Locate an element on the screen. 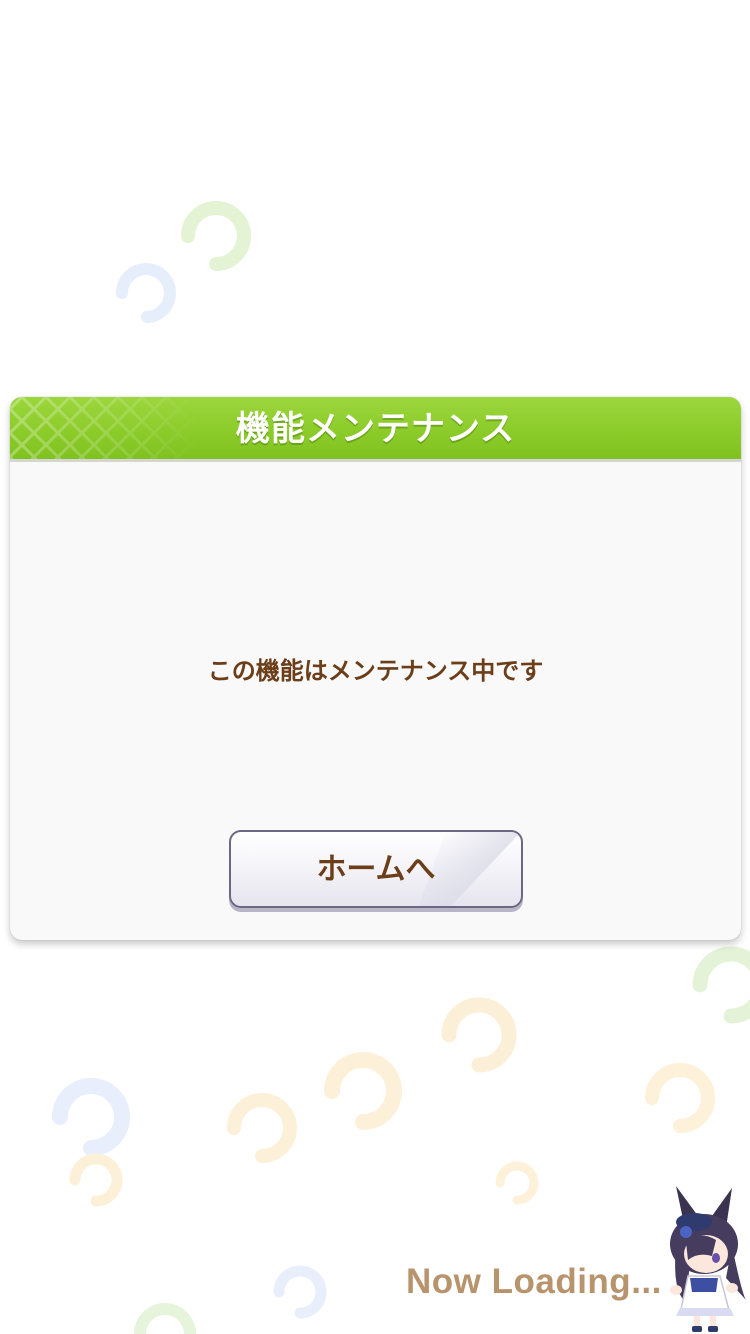  home-button-label: ホームへ is located at coordinates (376, 869).